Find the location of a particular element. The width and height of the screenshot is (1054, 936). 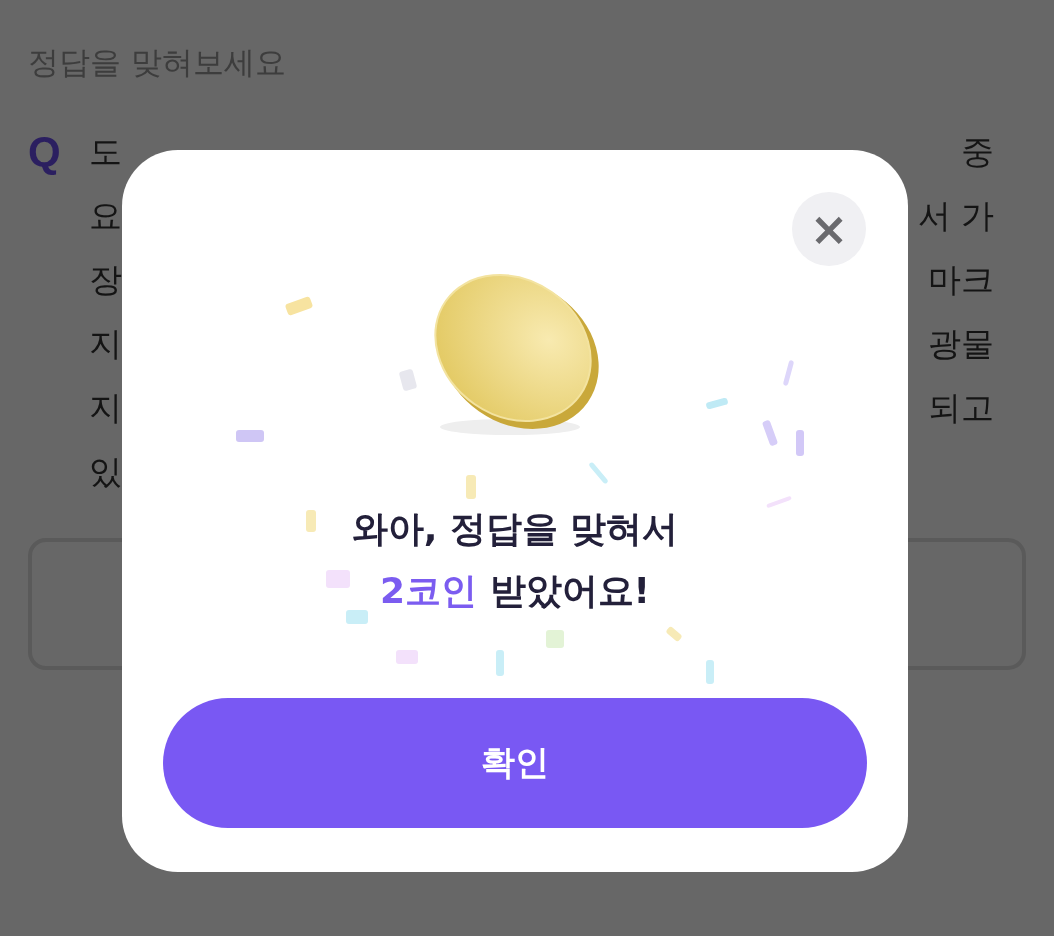

confirm-button: 확인 is located at coordinates (515, 763).